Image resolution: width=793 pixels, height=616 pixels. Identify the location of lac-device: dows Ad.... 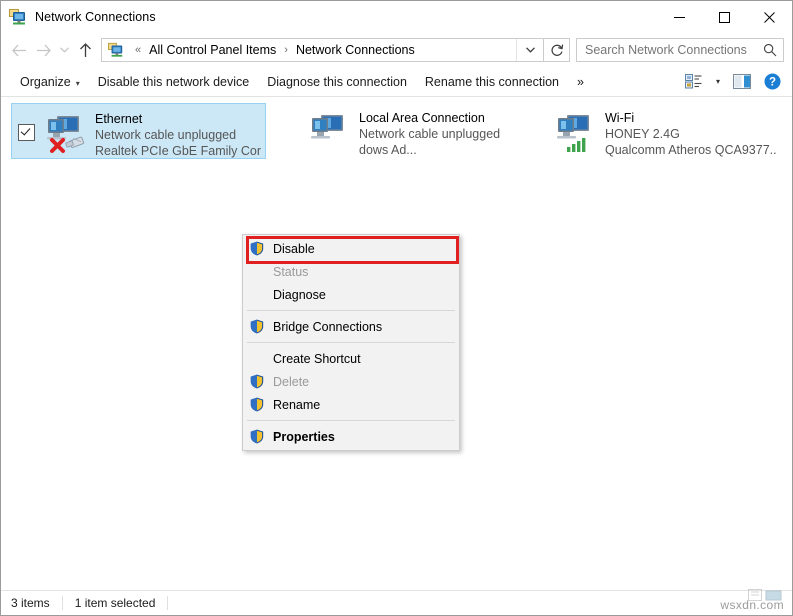
(388, 150).